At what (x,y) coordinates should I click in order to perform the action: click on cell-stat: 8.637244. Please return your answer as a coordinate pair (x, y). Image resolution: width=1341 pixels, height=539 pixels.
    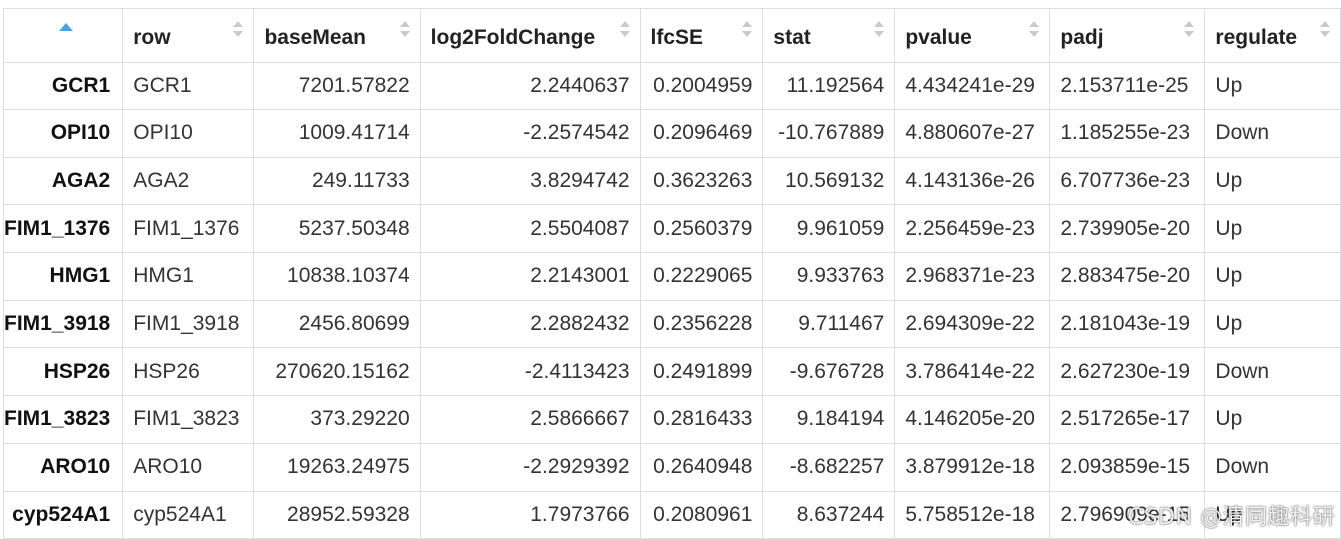
    Looking at the image, I should click on (829, 514).